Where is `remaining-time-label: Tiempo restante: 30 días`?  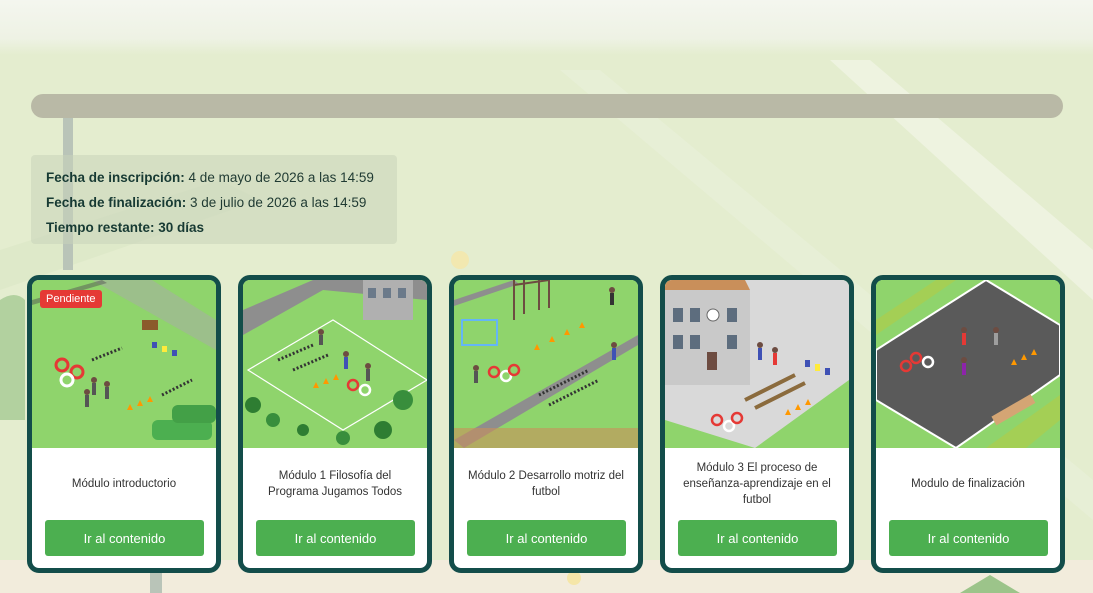 remaining-time-label: Tiempo restante: 30 días is located at coordinates (125, 227).